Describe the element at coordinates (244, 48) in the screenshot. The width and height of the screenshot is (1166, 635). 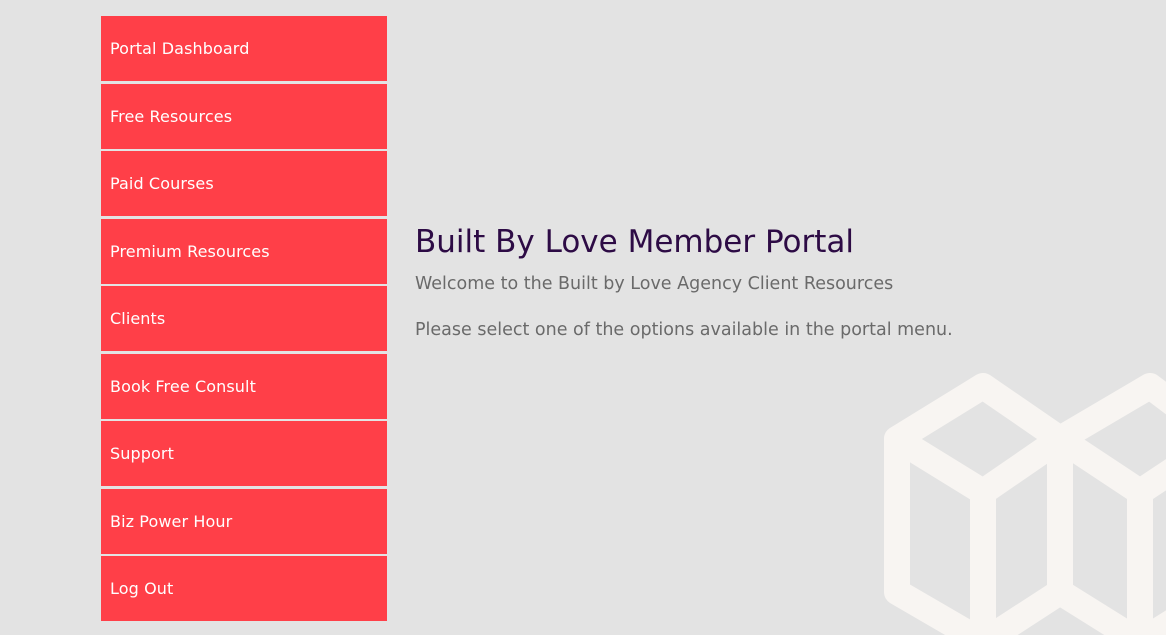
I see `menu-item-portal-dashboard: Portal Dashboard` at that location.